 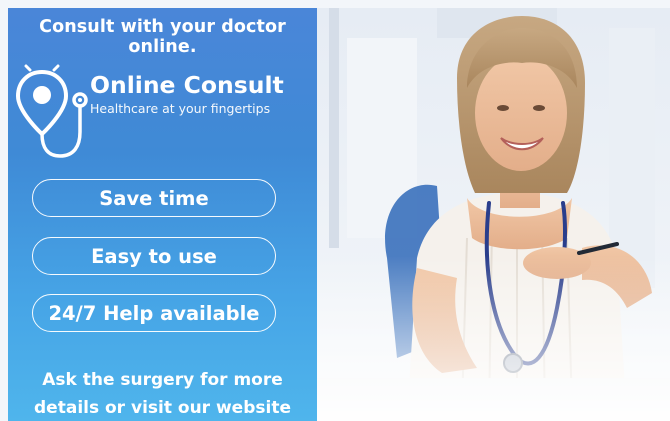 What do you see at coordinates (162, 37) in the screenshot?
I see `headline: Consult with your doctor online.` at bounding box center [162, 37].